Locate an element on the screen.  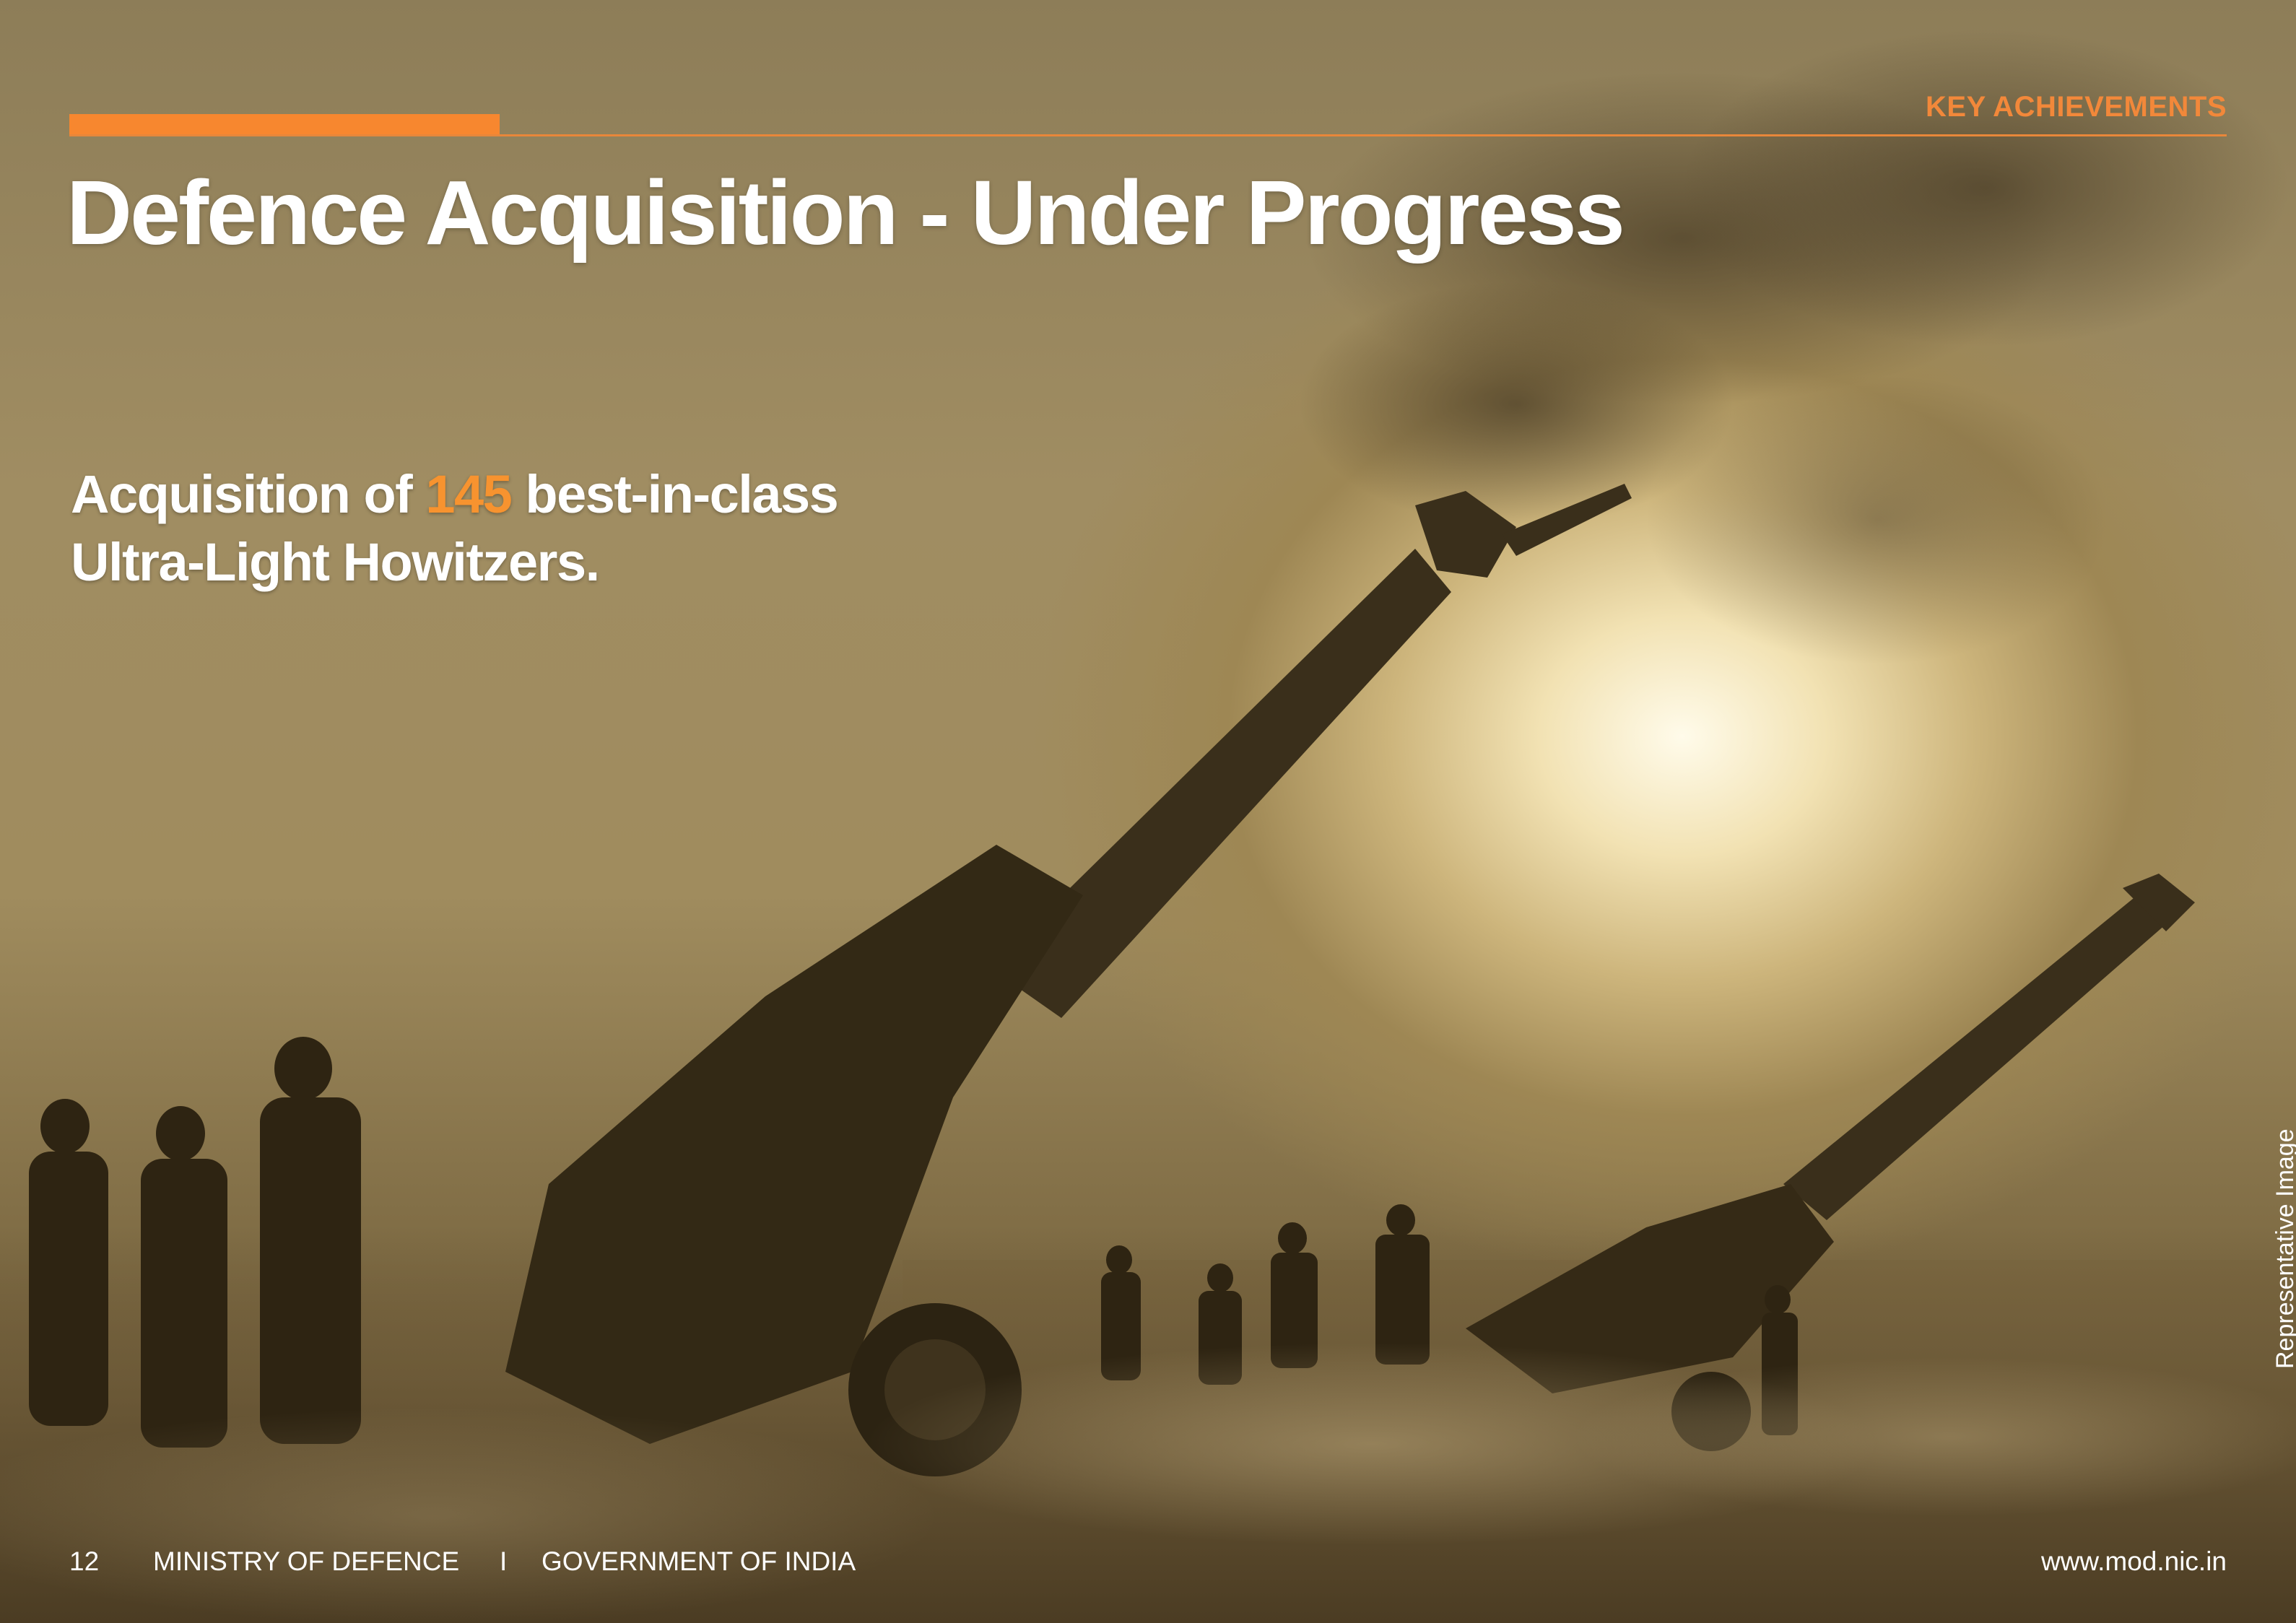
section-label: KEY ACHIEVEMENTS is located at coordinates (2076, 107).